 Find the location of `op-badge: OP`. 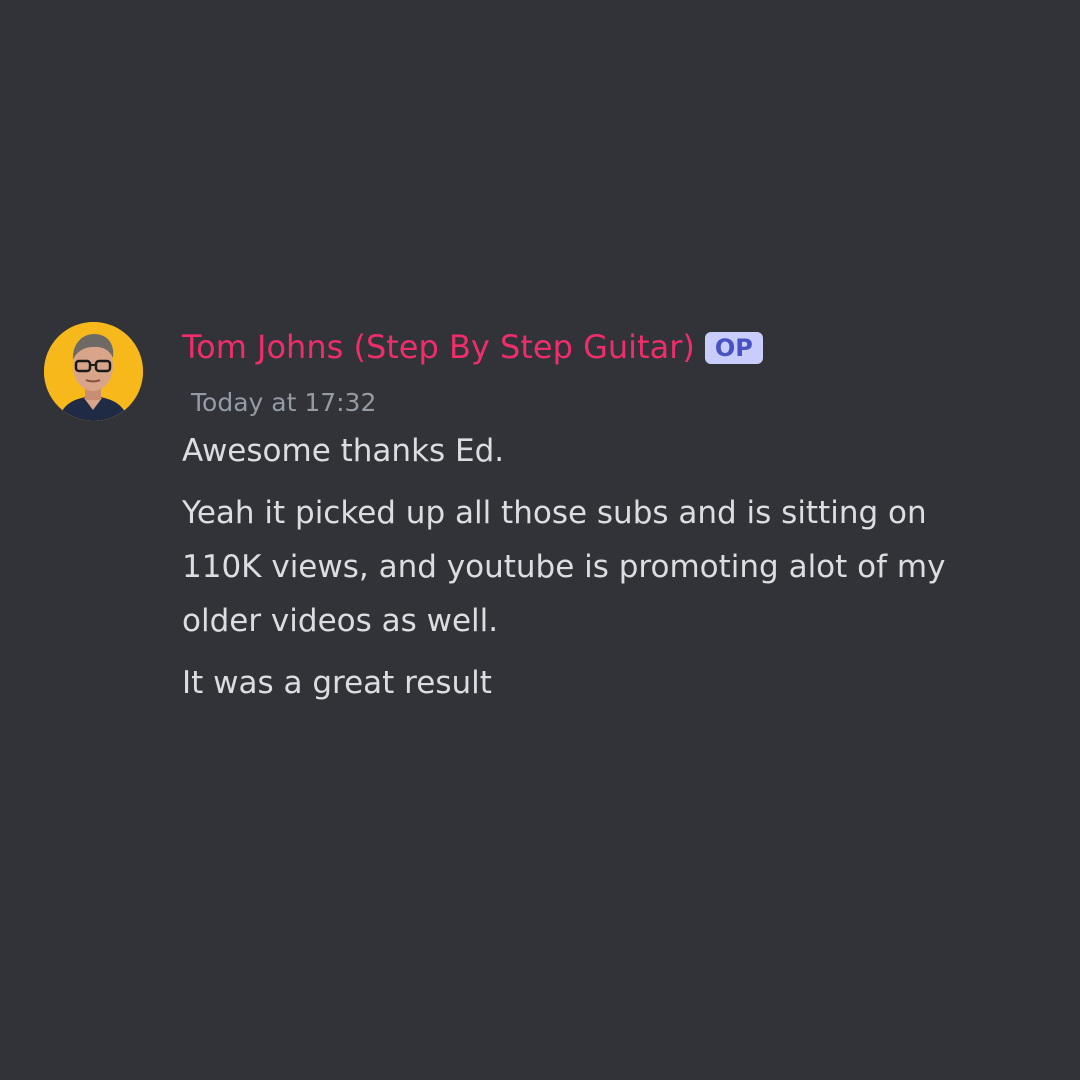

op-badge: OP is located at coordinates (733, 348).